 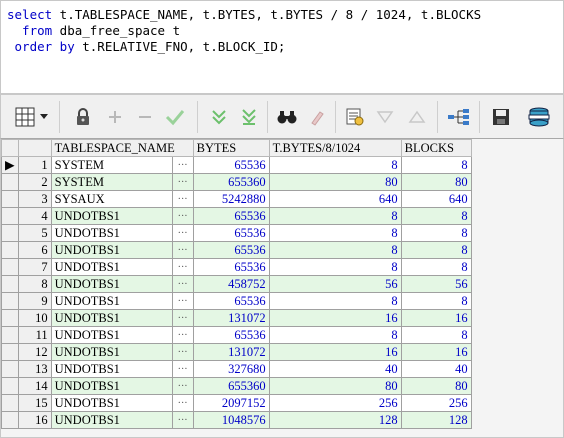 I want to click on grid-view-button, so click(x=25, y=117).